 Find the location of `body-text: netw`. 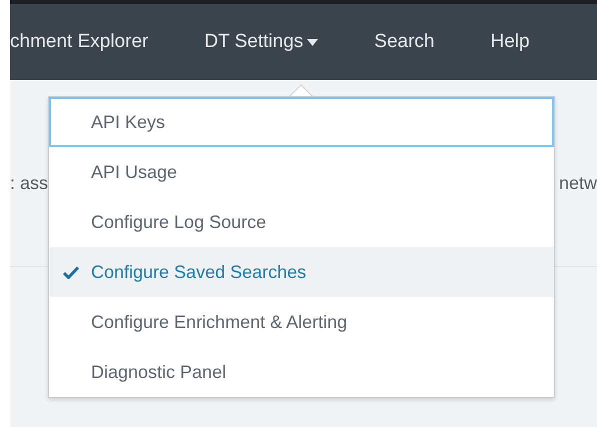

body-text: netw is located at coordinates (577, 183).